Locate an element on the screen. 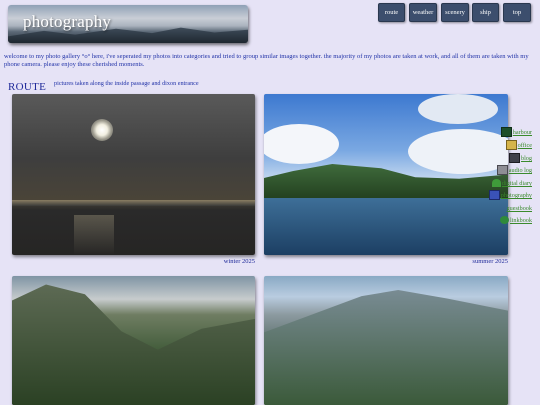  nav-button-ship: ship is located at coordinates (485, 12).